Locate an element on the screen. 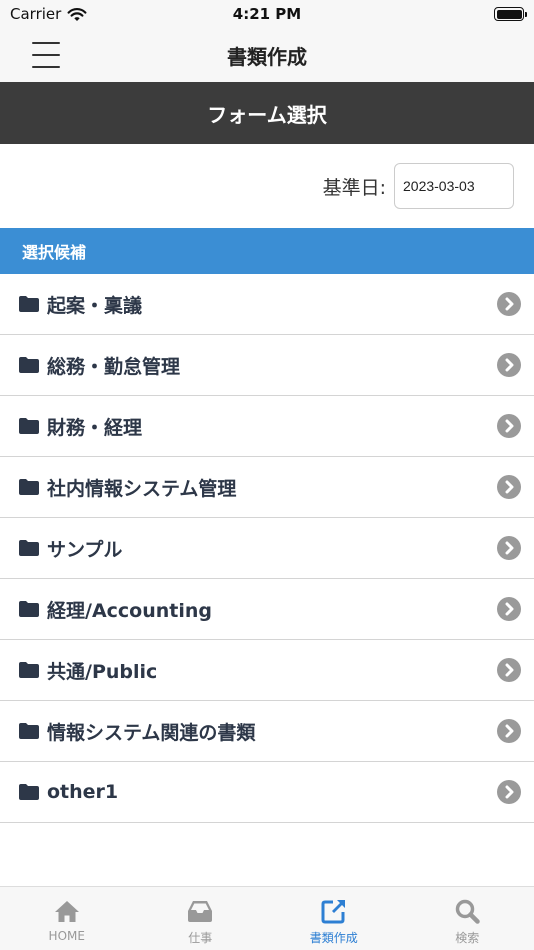 This screenshot has height=950, width=534. list-item: 総務・勤怠管理 is located at coordinates (267, 365).